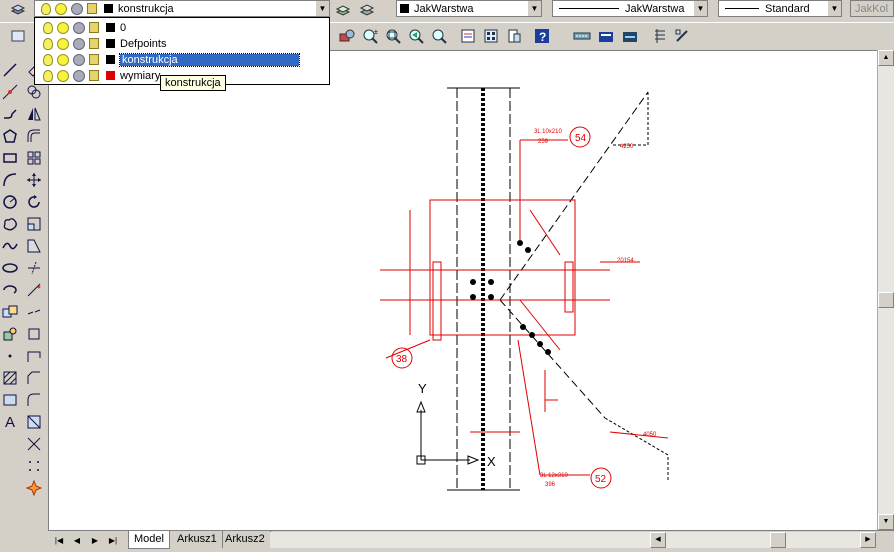 This screenshot has height=552, width=894. I want to click on vertical-scrollbar: ▲ ▼, so click(885, 290).